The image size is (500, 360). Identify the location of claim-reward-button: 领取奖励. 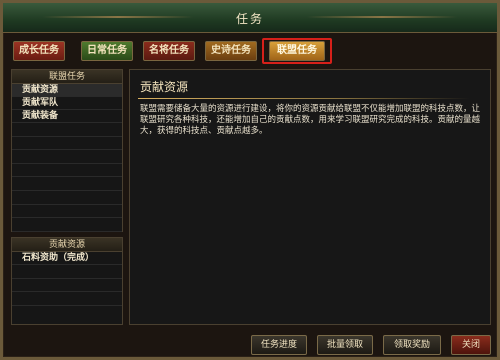
(412, 345).